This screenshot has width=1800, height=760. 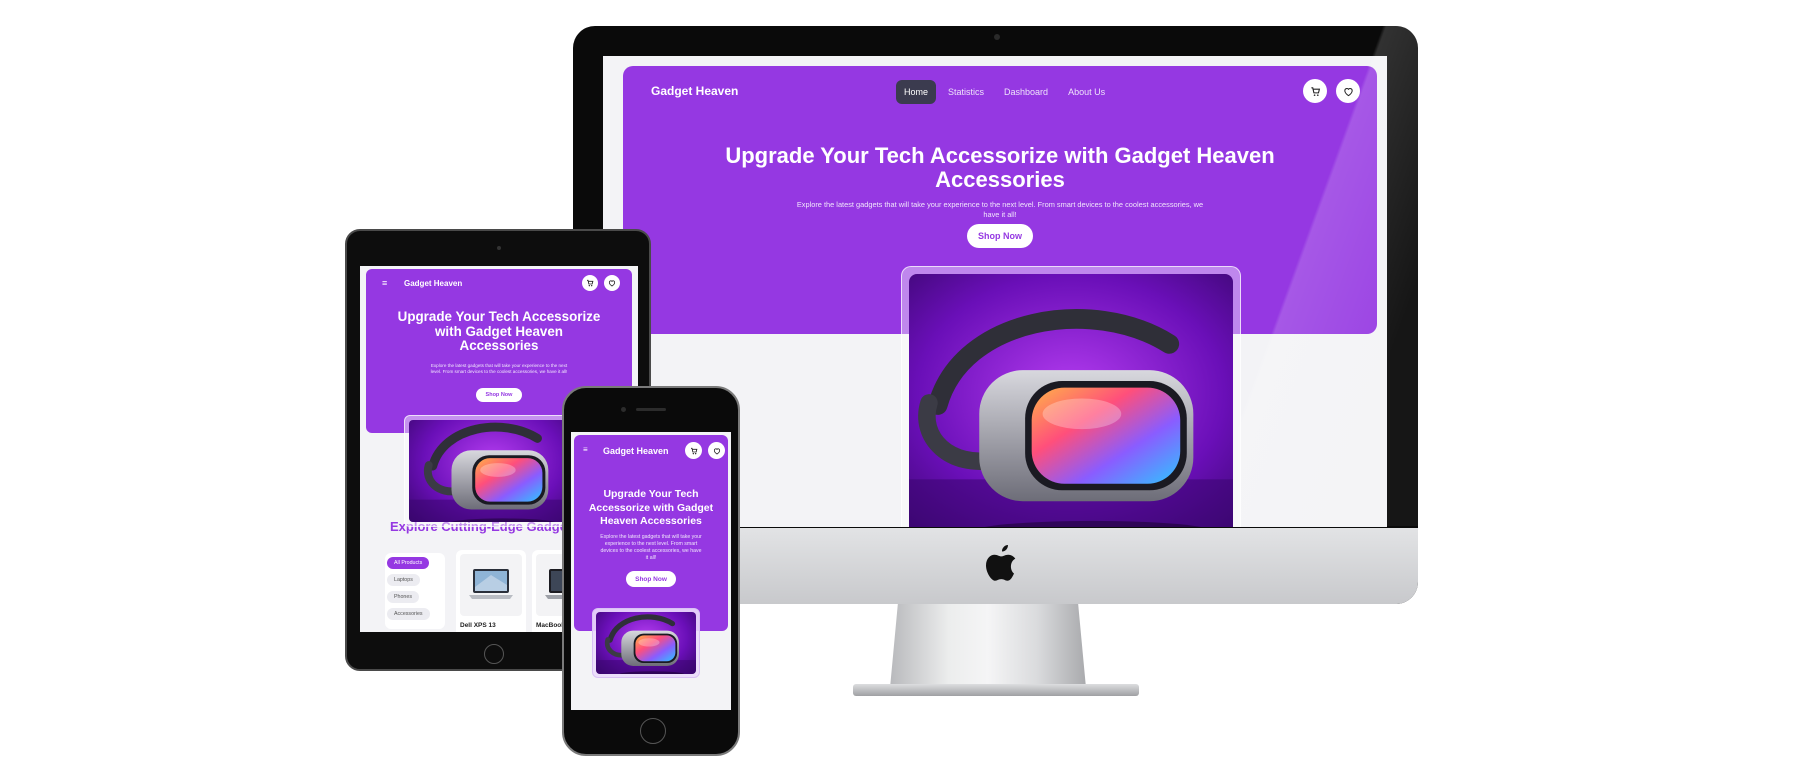 I want to click on iphone-home-button, so click(x=653, y=731).